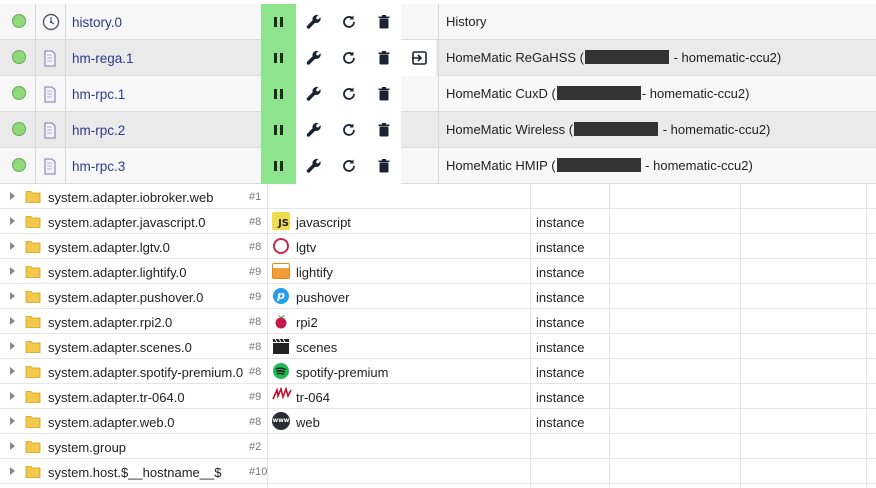 The height and width of the screenshot is (488, 876). Describe the element at coordinates (135, 472) in the screenshot. I see `object-id: system.host.$__hostname__$` at that location.